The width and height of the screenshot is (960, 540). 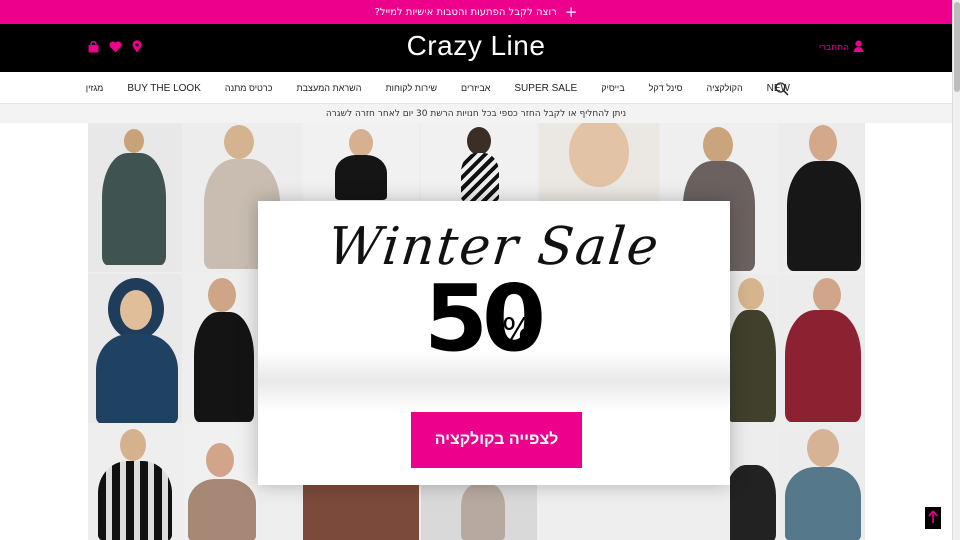 I want to click on promo-bar: + רוצה לקבל הפתעות והטבות אישיות למייל?, so click(x=476, y=12).